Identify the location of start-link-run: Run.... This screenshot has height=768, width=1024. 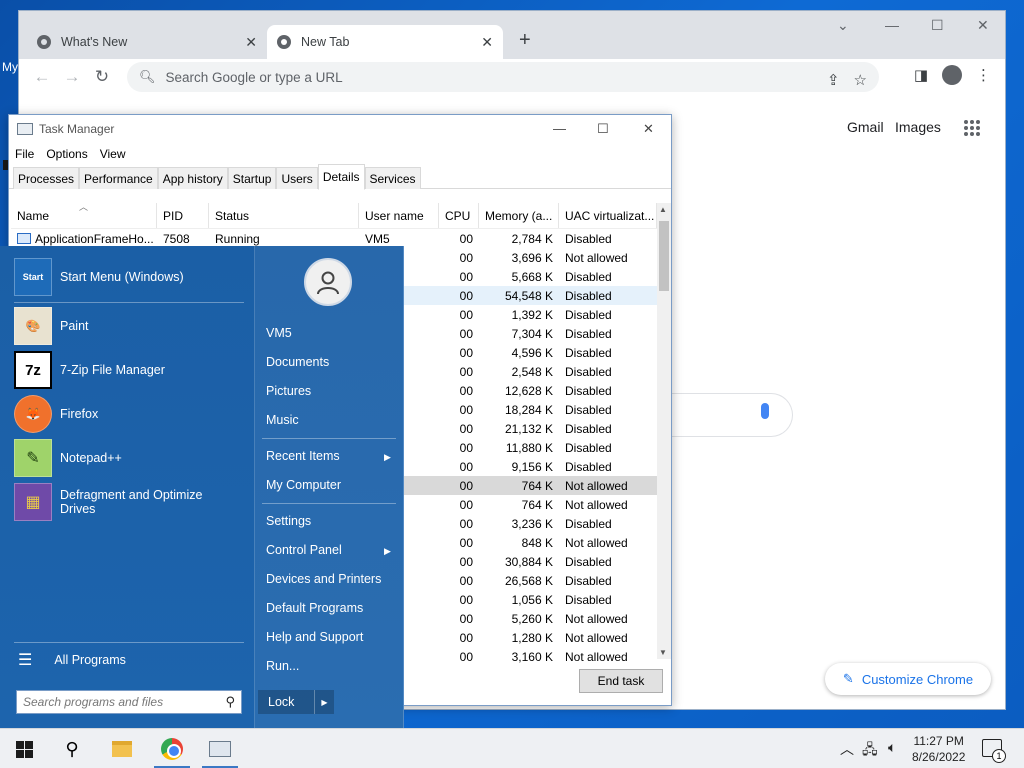
(282, 666).